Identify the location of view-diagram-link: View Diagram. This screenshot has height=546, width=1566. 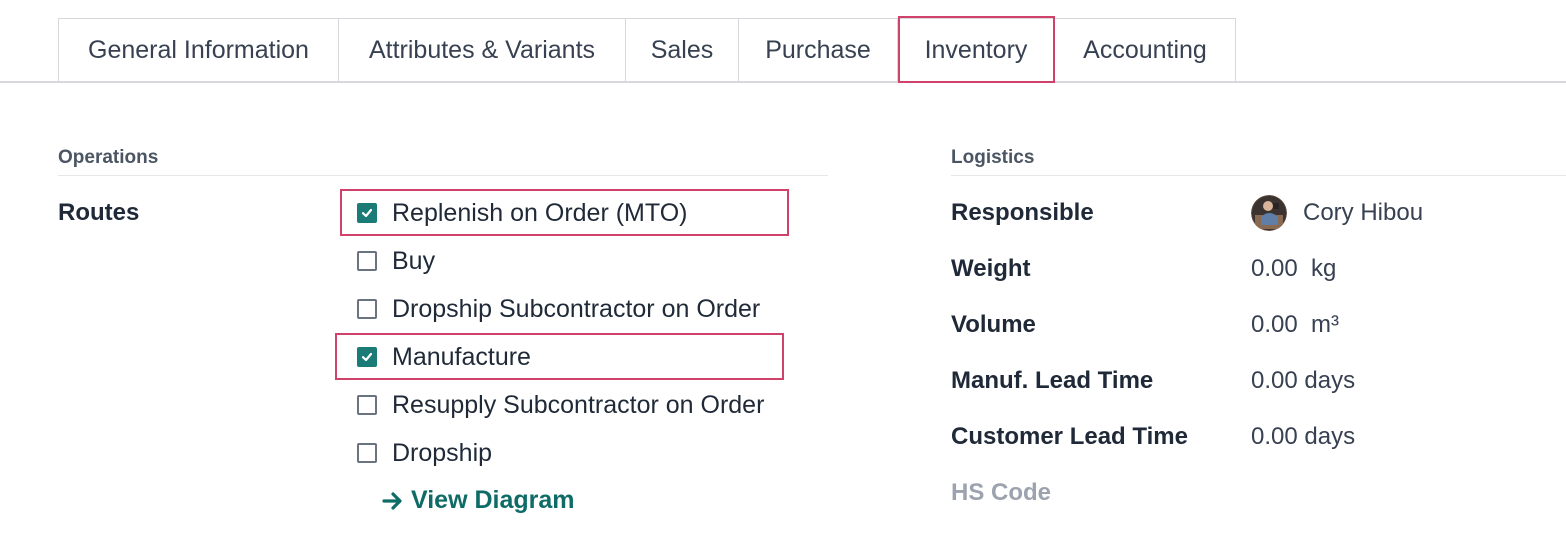
(478, 500).